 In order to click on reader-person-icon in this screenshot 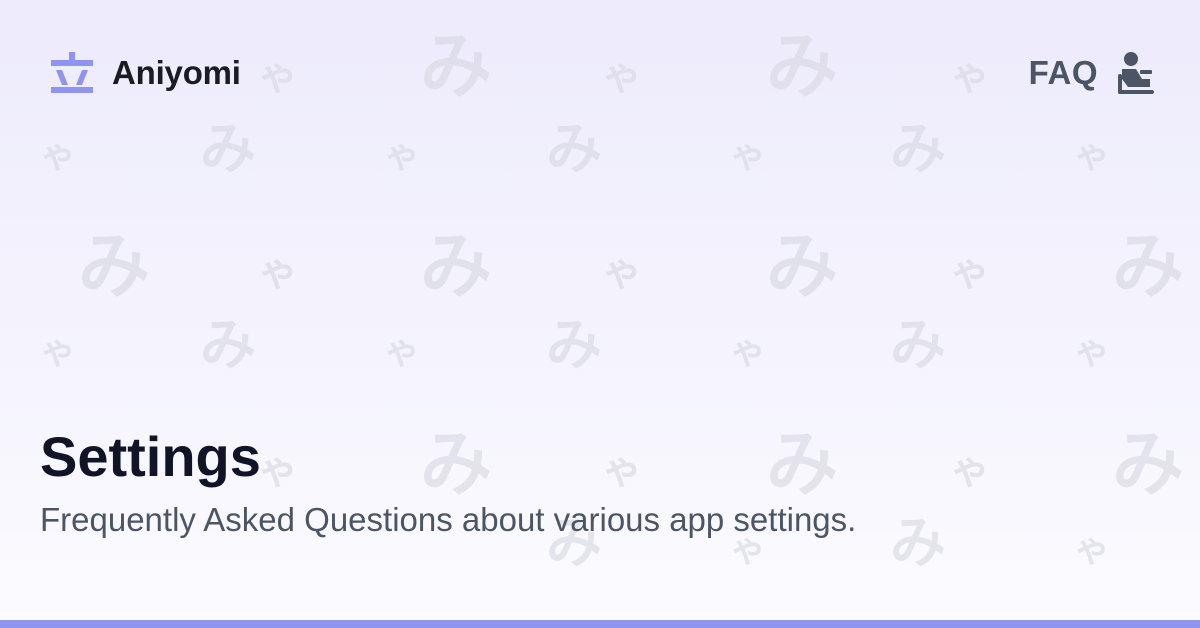, I will do `click(1136, 73)`.